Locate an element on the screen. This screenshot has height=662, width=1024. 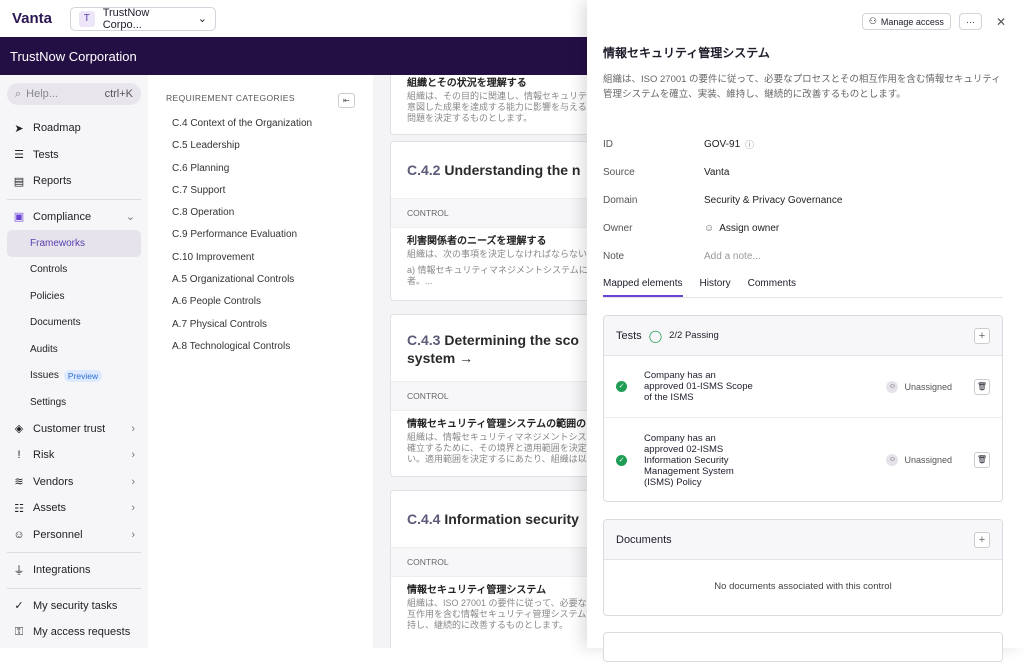
tab-history: History is located at coordinates (715, 287).